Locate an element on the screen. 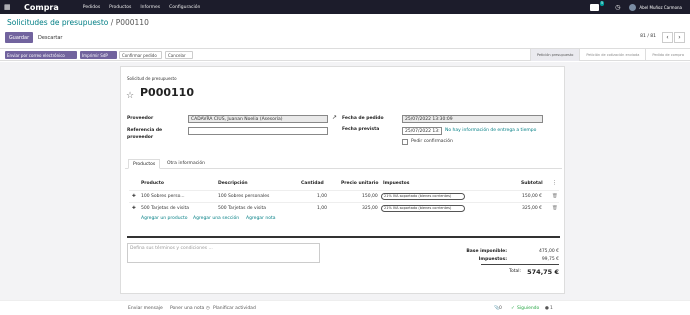  pager-next-icon: › is located at coordinates (679, 37).